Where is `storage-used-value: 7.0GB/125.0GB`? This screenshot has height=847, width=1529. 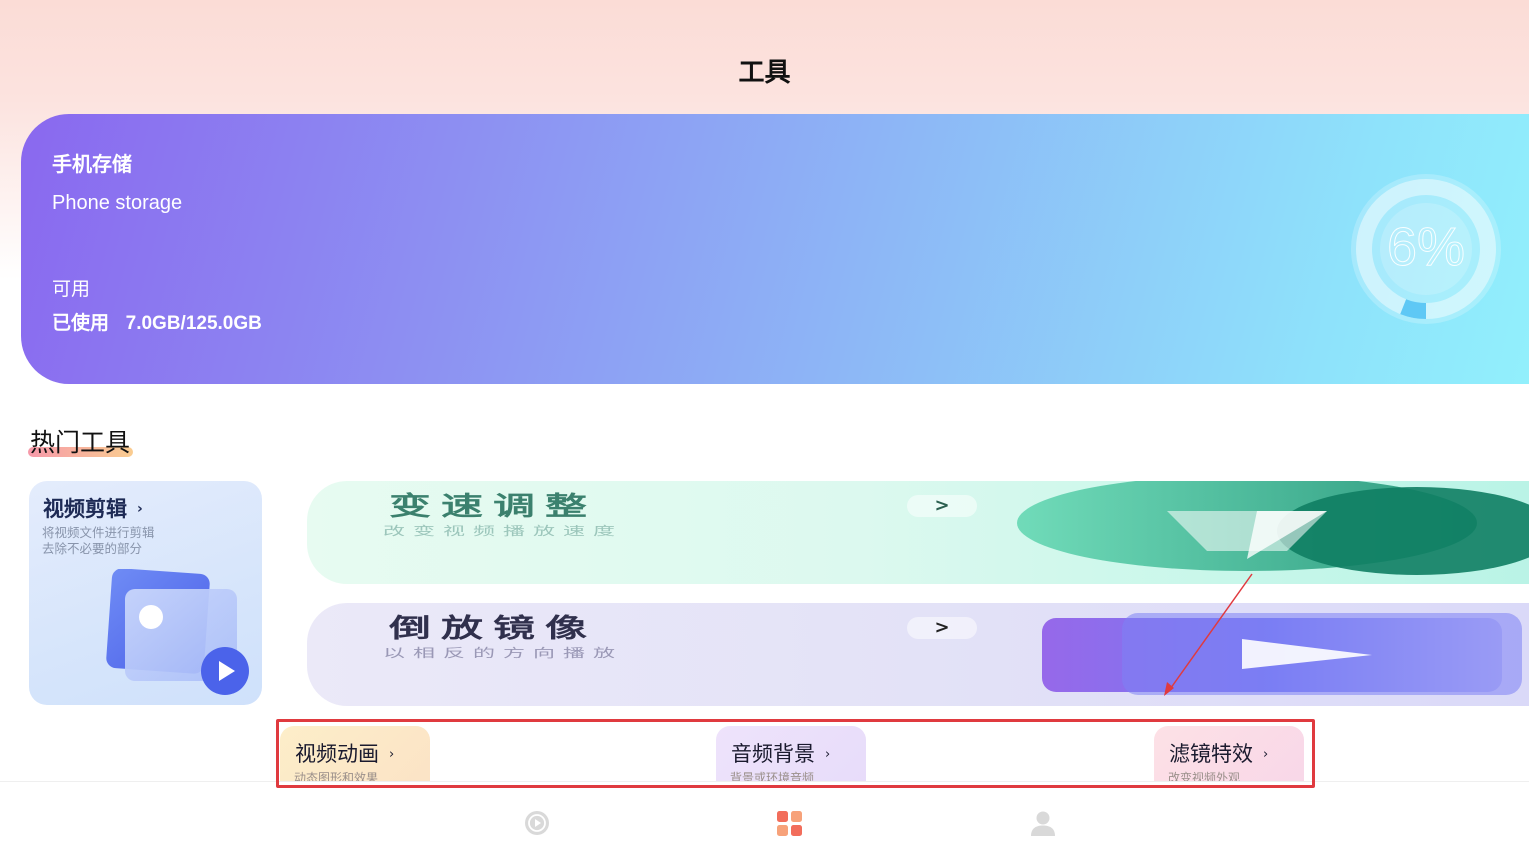
storage-used-value: 7.0GB/125.0GB is located at coordinates (193, 323).